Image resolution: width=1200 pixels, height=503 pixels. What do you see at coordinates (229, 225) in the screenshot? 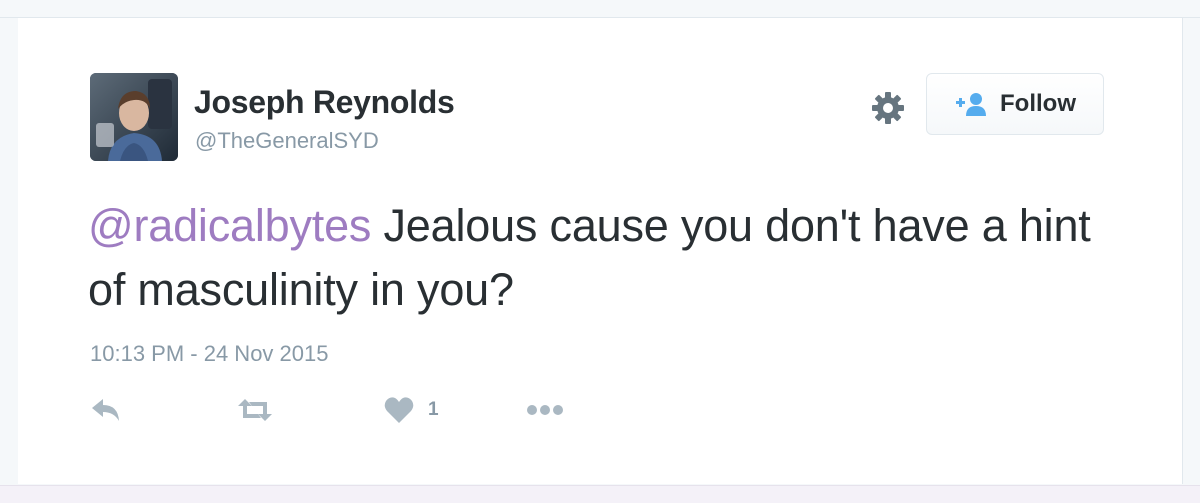
I see `mention-link: @radicalbytes` at bounding box center [229, 225].